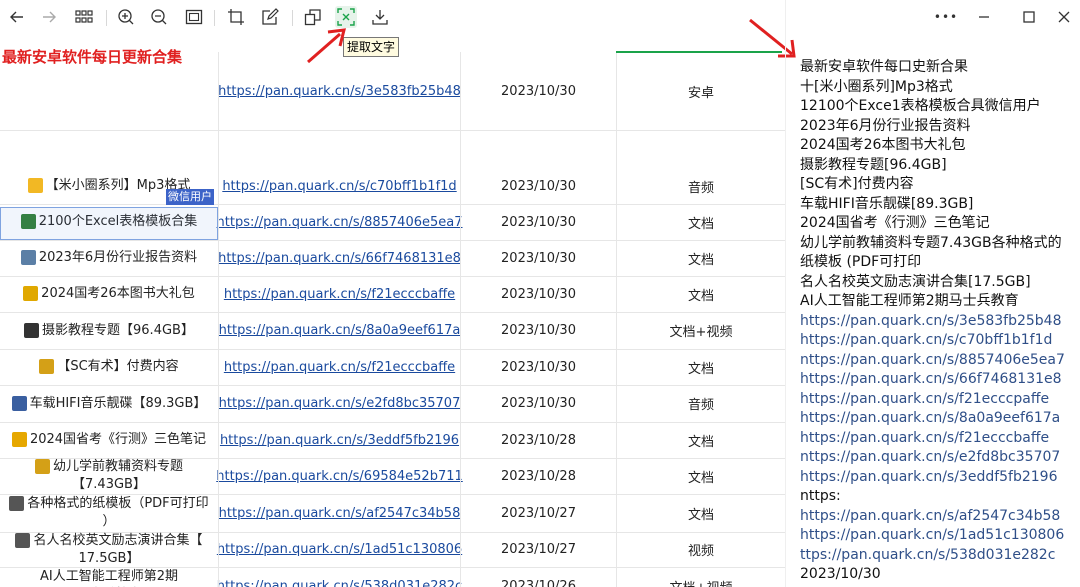  What do you see at coordinates (49, 17) in the screenshot?
I see `forward-icon` at bounding box center [49, 17].